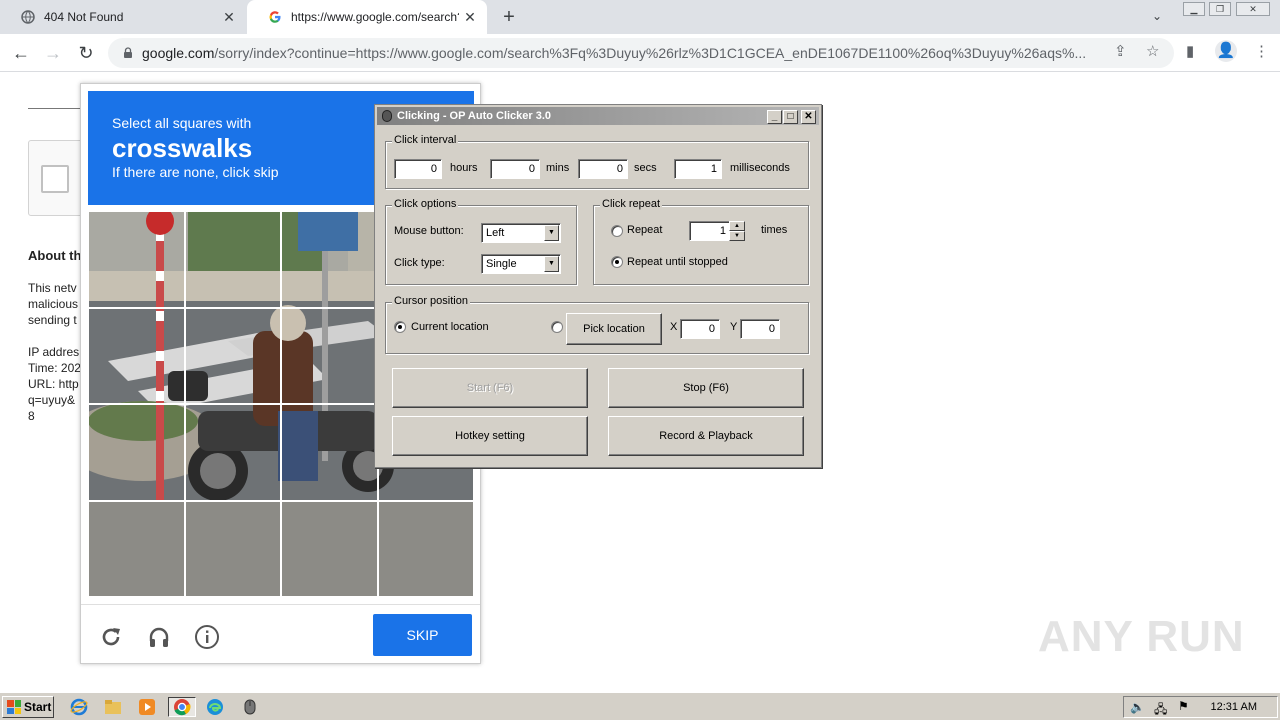  Describe the element at coordinates (1183, 706) in the screenshot. I see `flag-icon: ⚑` at that location.